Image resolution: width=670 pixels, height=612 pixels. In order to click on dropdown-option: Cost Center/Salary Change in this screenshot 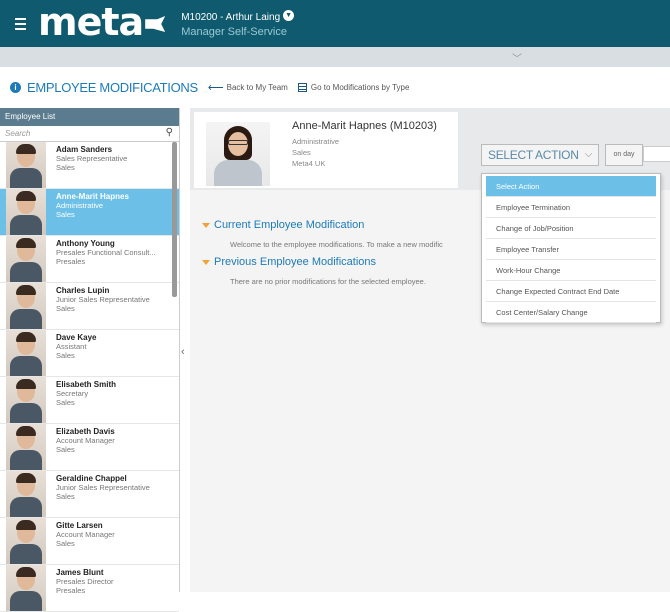, I will do `click(571, 312)`.